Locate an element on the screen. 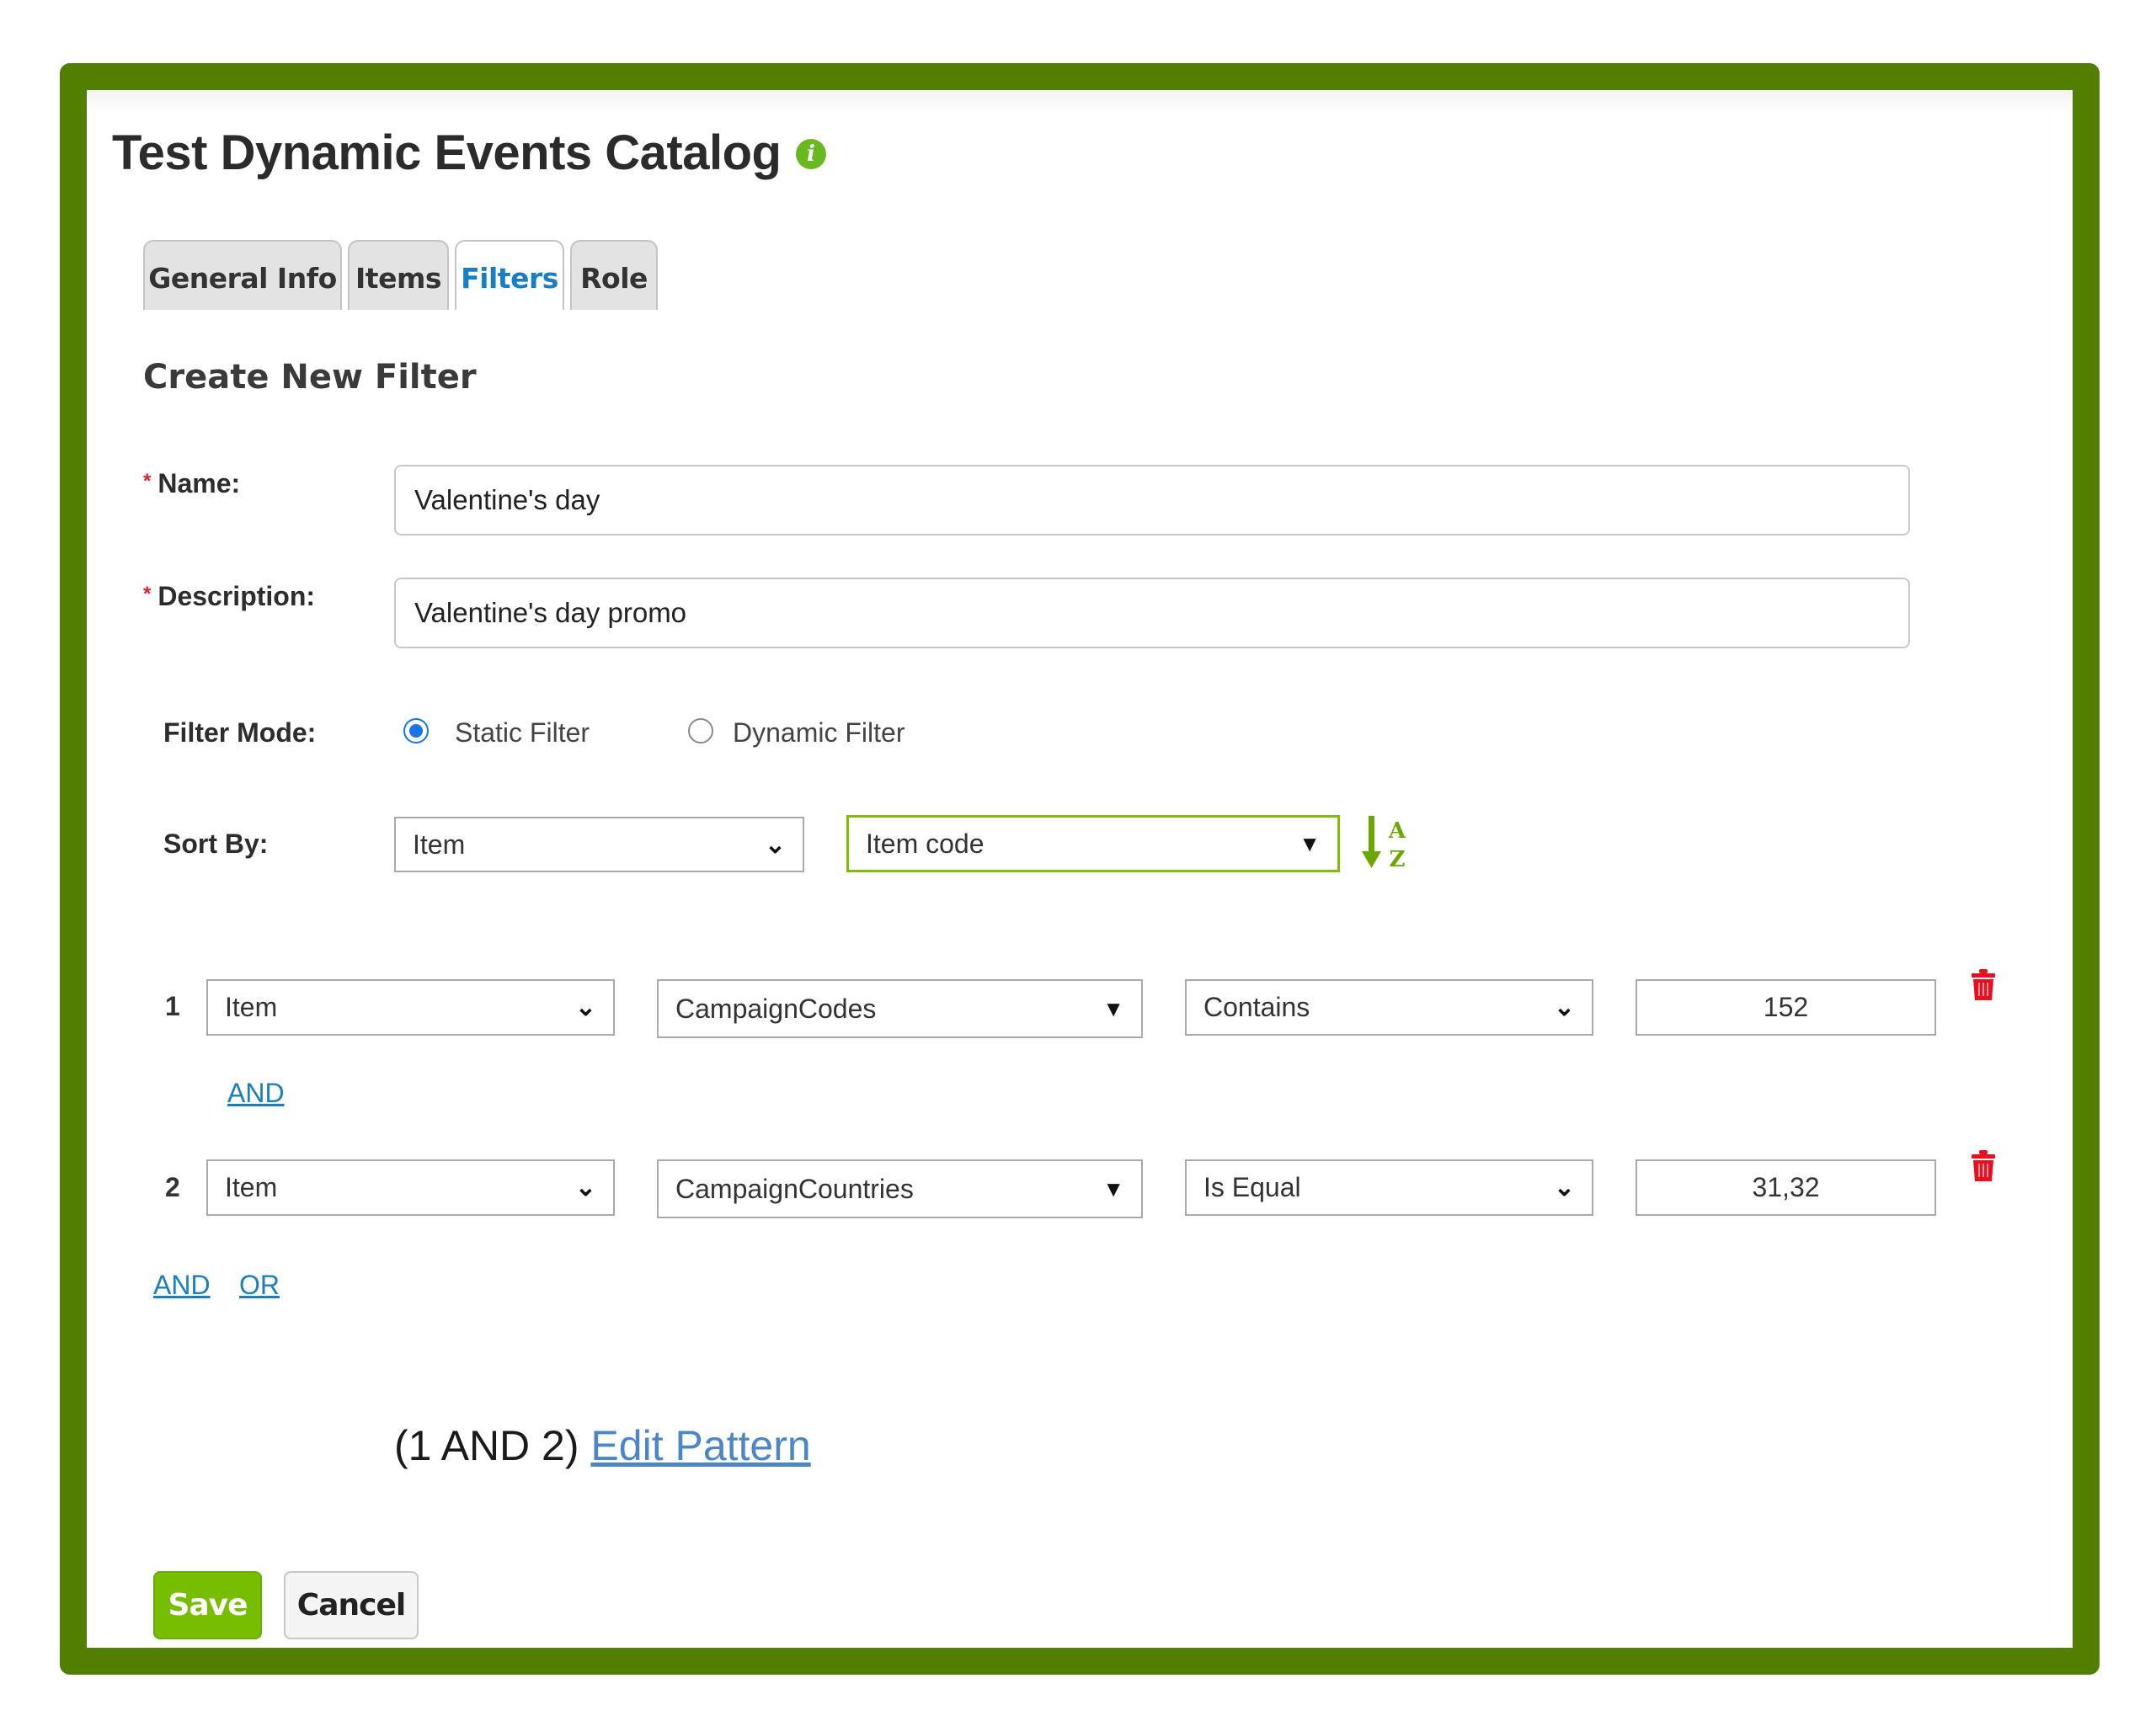 The height and width of the screenshot is (1721, 2156). add-and-link: AND is located at coordinates (182, 1285).